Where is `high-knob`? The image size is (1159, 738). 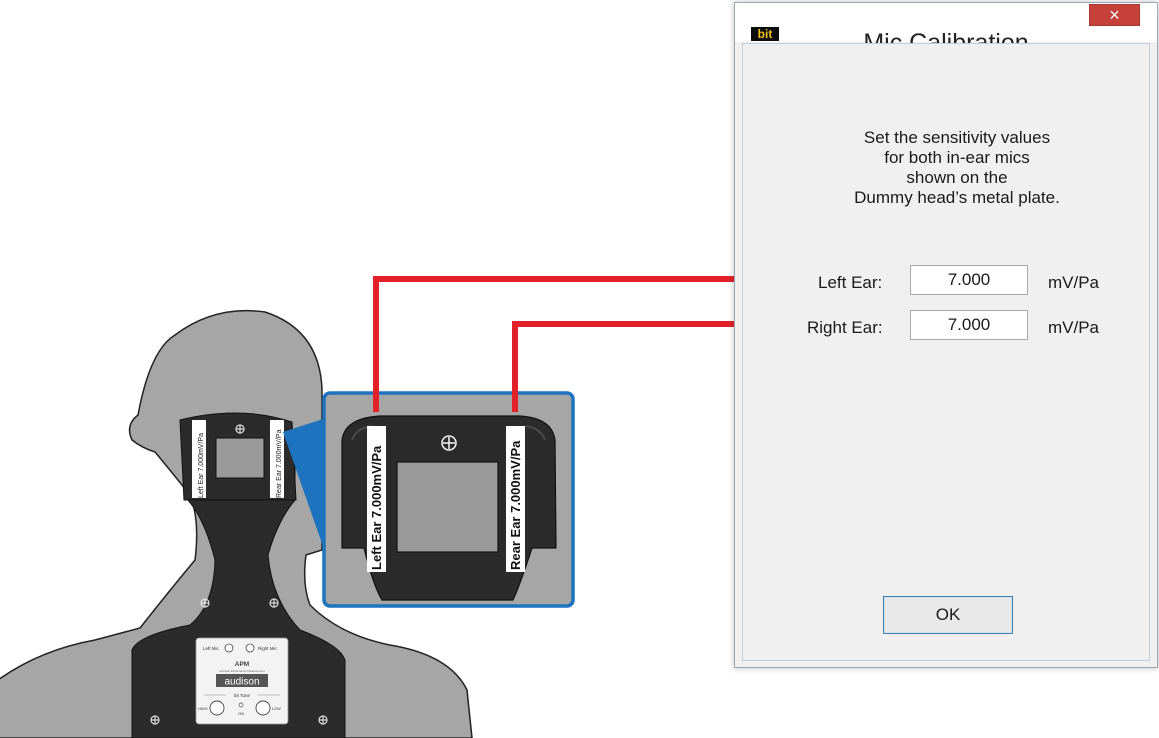 high-knob is located at coordinates (217, 708).